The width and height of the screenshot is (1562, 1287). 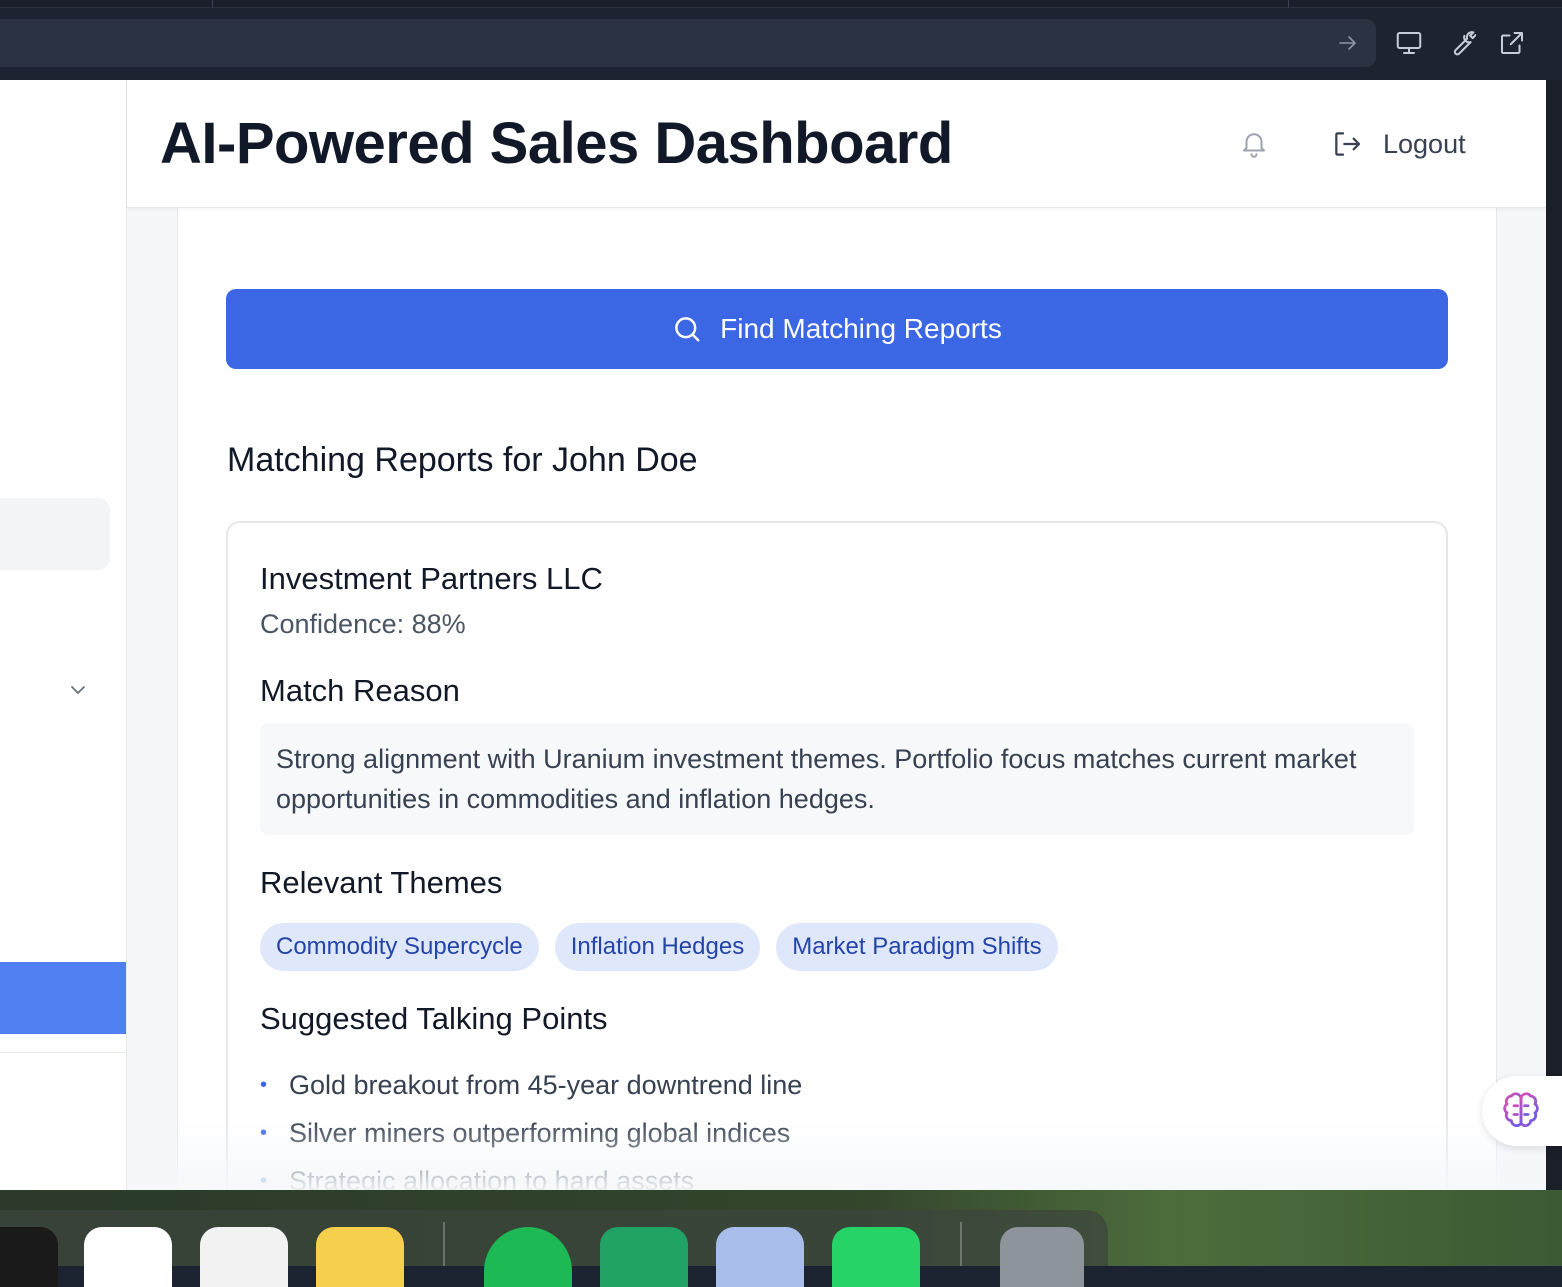 What do you see at coordinates (688, 43) in the screenshot?
I see `address-bar` at bounding box center [688, 43].